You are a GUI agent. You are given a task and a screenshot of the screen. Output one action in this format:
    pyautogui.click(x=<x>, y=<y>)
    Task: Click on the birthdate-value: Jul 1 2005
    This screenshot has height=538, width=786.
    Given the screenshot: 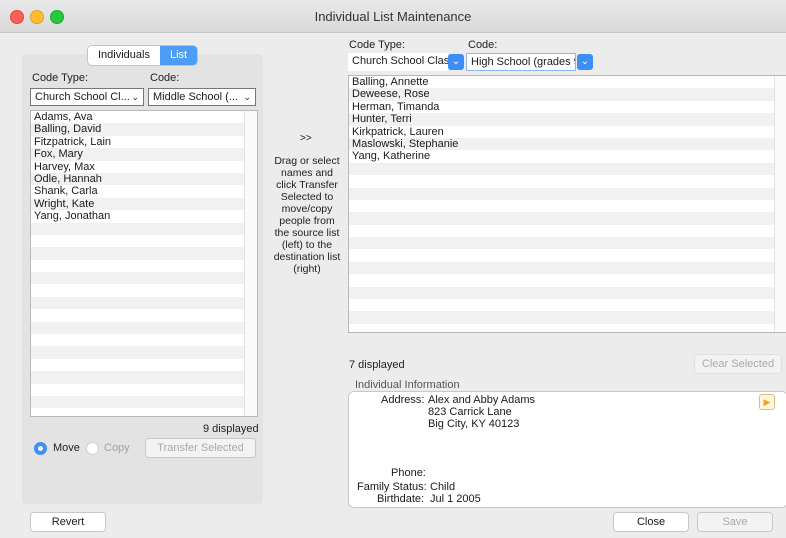 What is the action you would take?
    pyautogui.click(x=455, y=499)
    